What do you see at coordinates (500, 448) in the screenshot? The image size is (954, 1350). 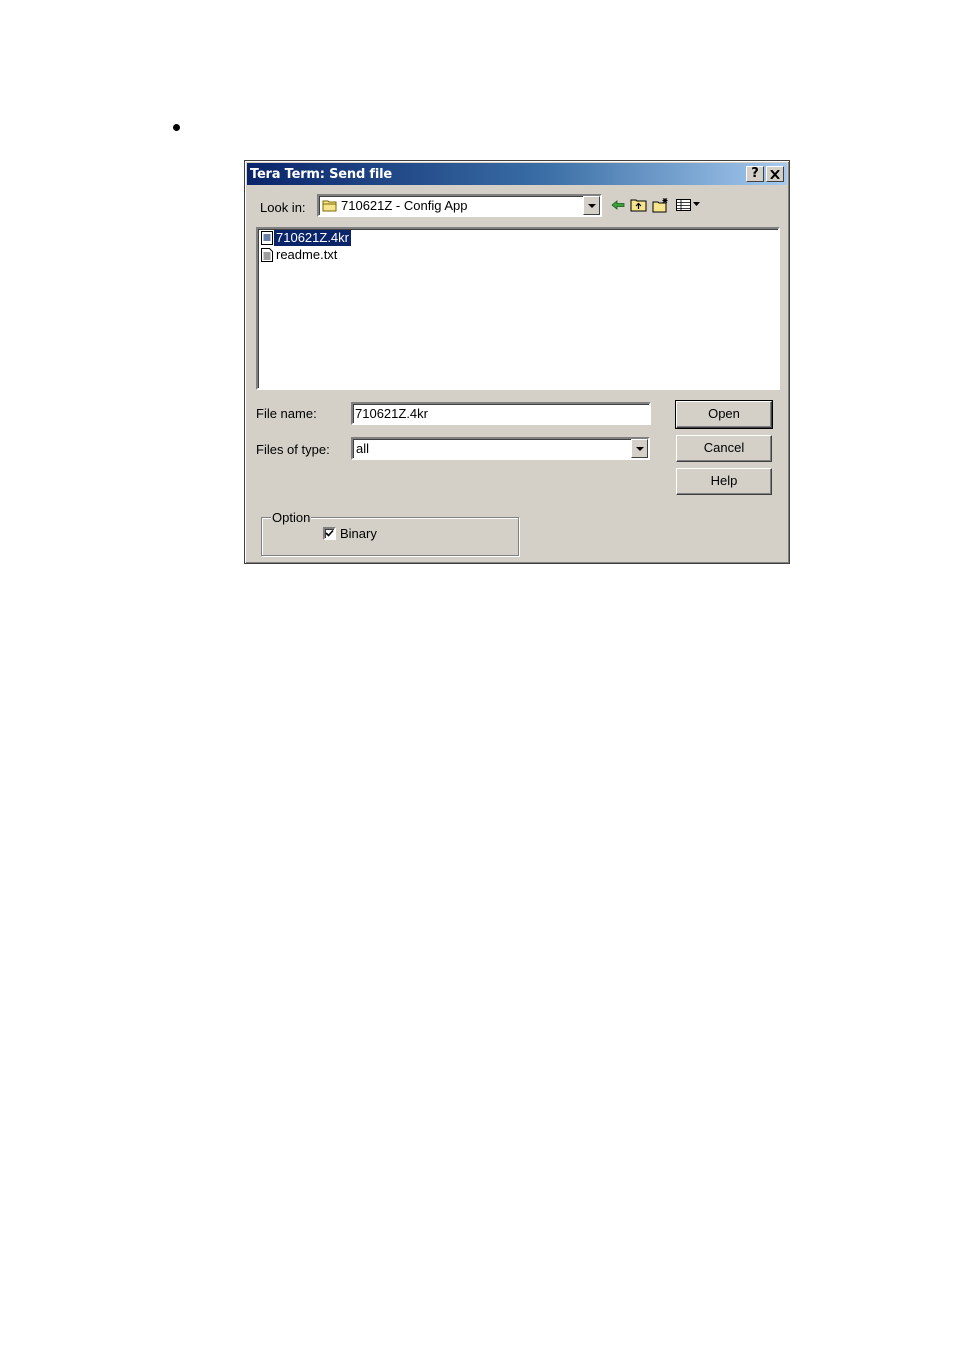 I see `files-of-type-combo: all` at bounding box center [500, 448].